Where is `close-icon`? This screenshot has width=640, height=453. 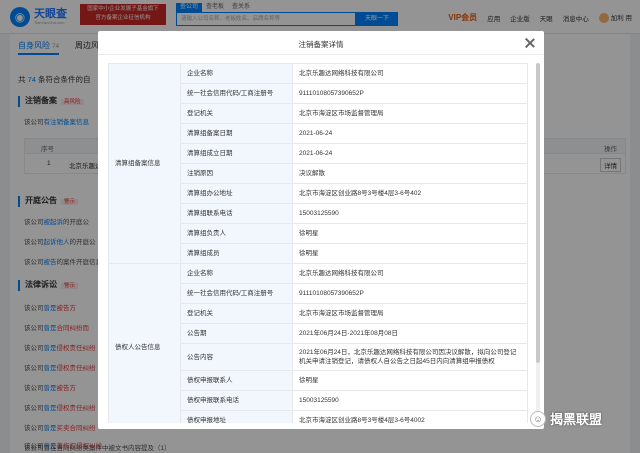 close-icon is located at coordinates (530, 43).